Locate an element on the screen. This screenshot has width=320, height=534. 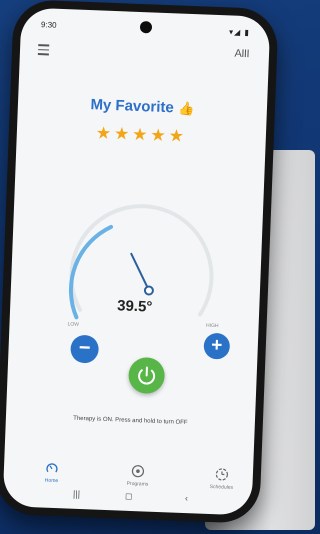
recents-icon: ||| is located at coordinates (76, 494).